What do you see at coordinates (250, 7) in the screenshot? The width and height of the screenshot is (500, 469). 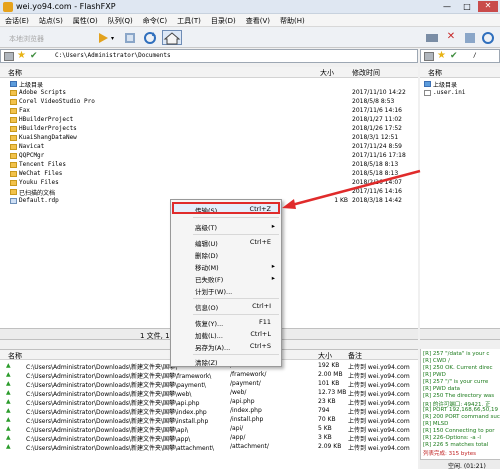 I see `title-bar: wei.yo94.com - FlashFXP — □ ✕` at bounding box center [250, 7].